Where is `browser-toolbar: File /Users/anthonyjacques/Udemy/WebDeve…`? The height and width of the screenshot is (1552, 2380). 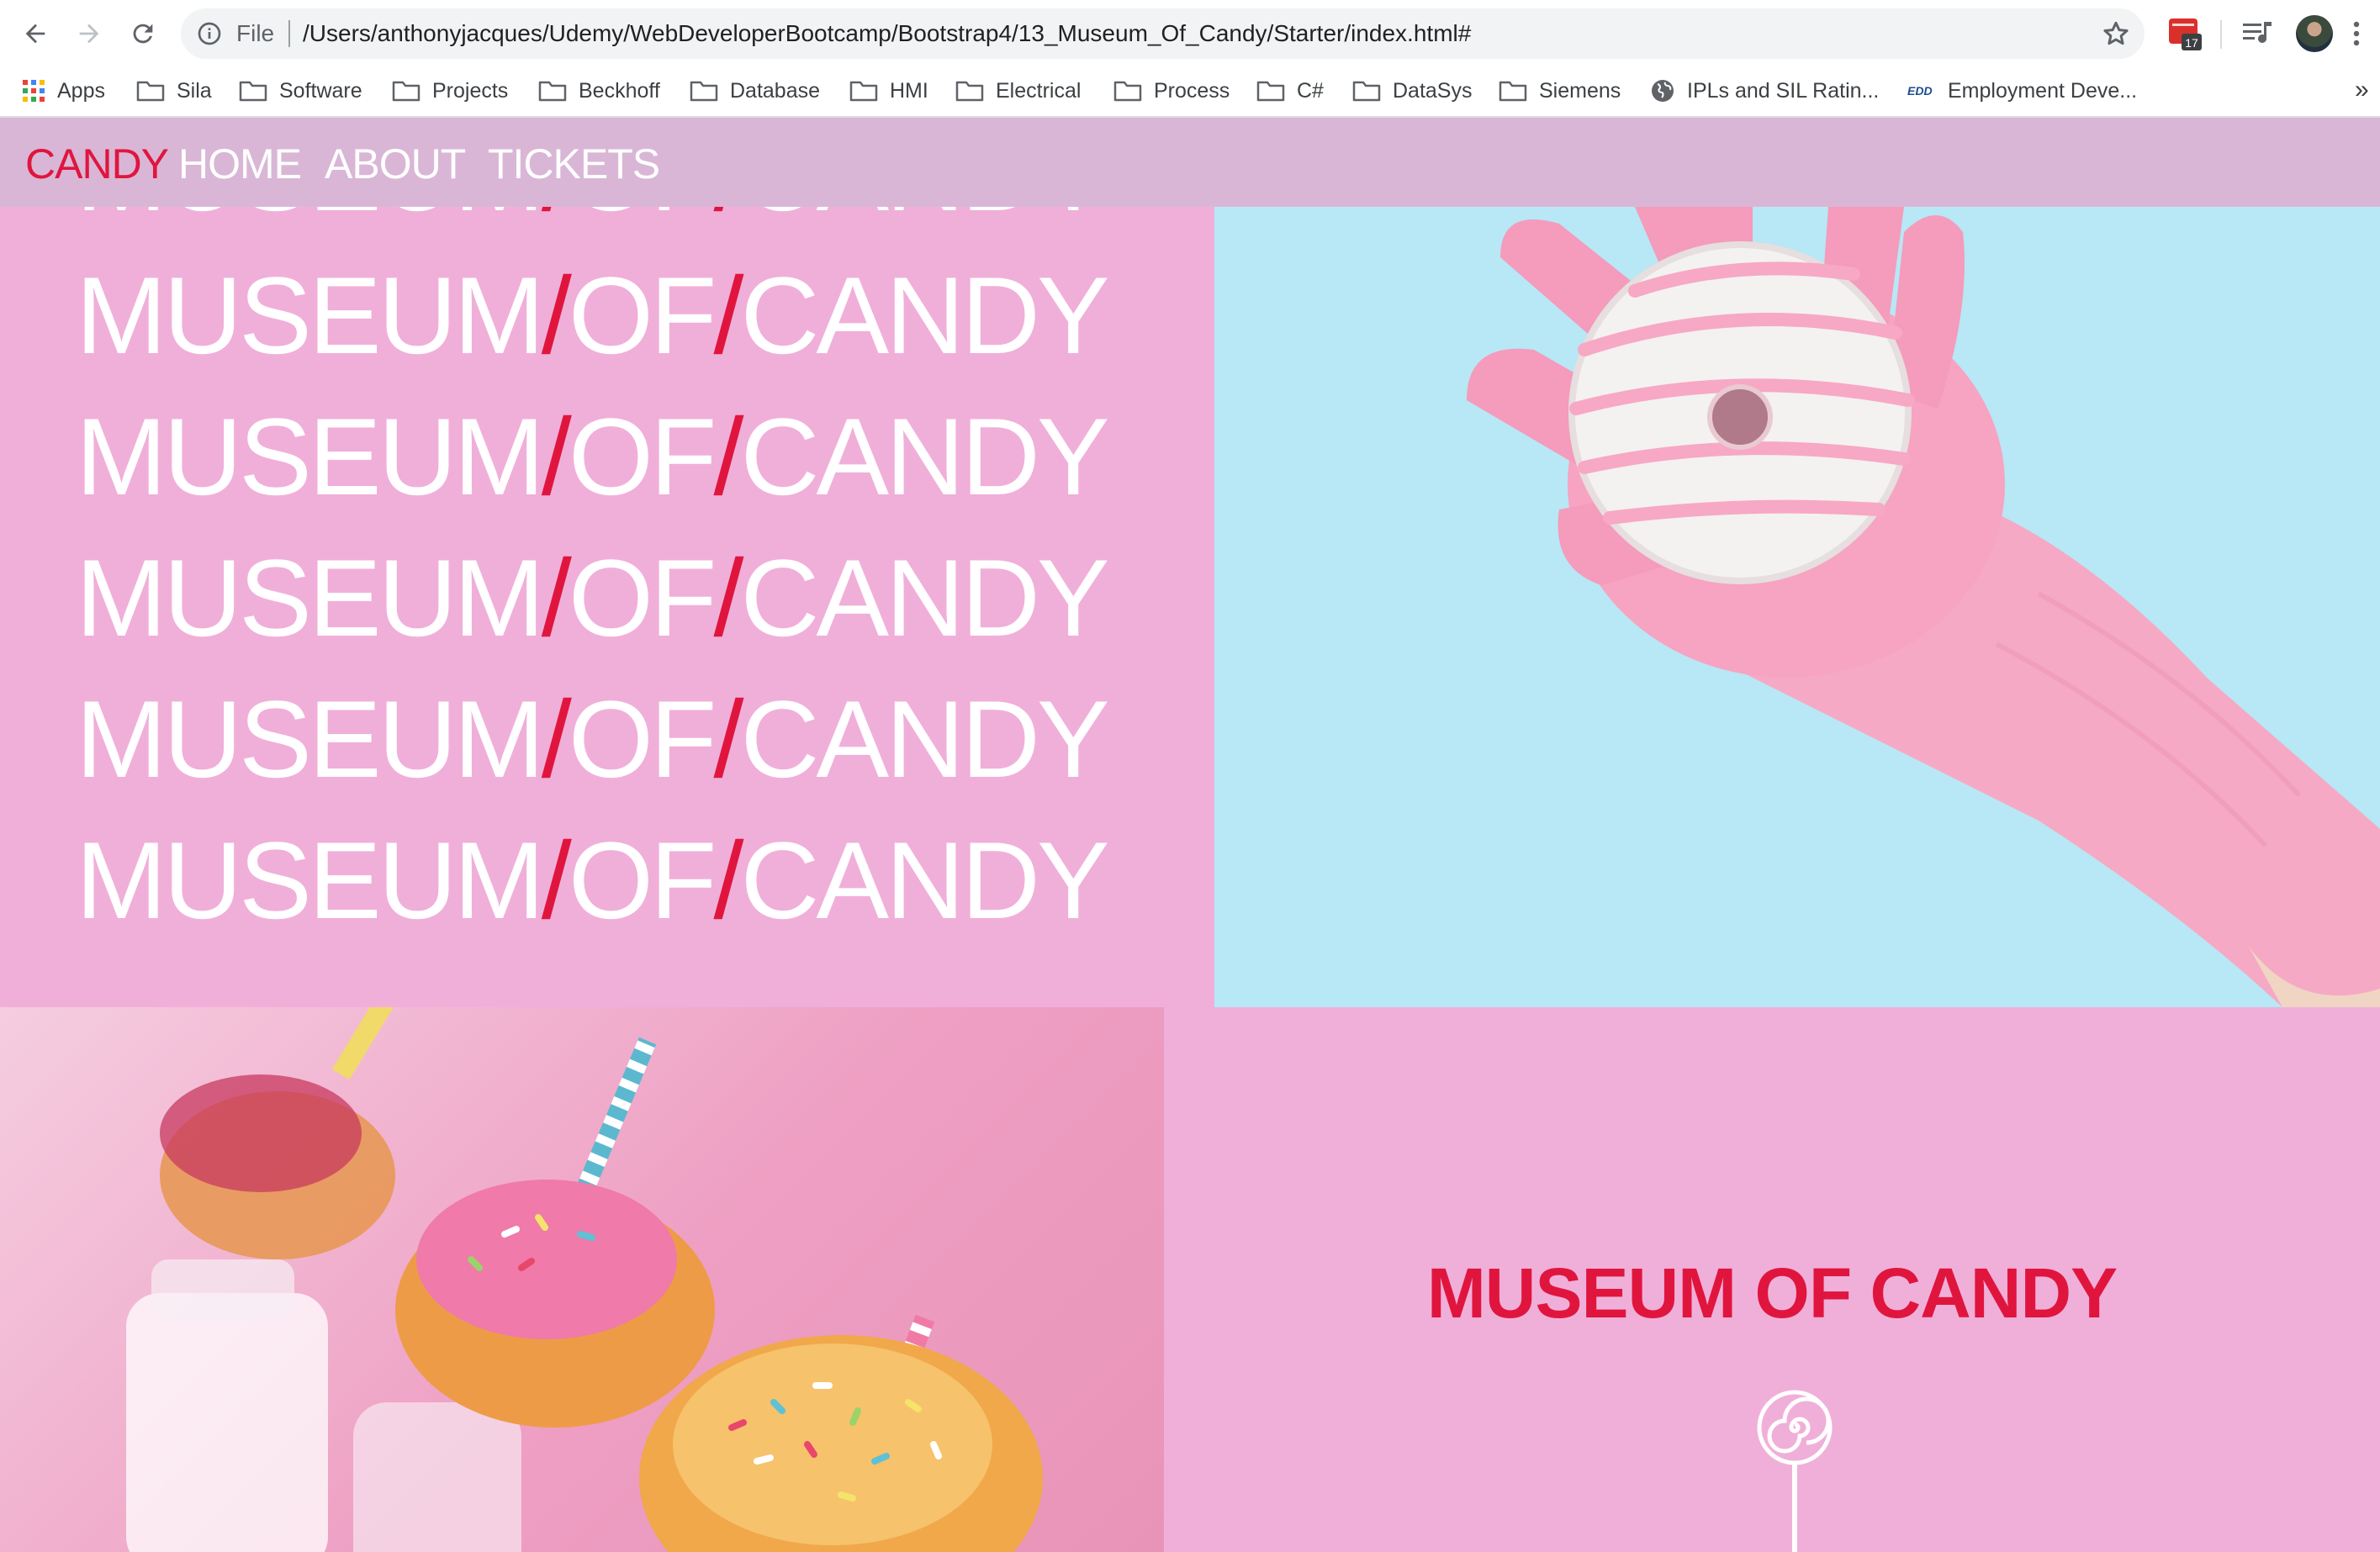 browser-toolbar: File /Users/anthonyjacques/Udemy/WebDeve… is located at coordinates (1190, 33).